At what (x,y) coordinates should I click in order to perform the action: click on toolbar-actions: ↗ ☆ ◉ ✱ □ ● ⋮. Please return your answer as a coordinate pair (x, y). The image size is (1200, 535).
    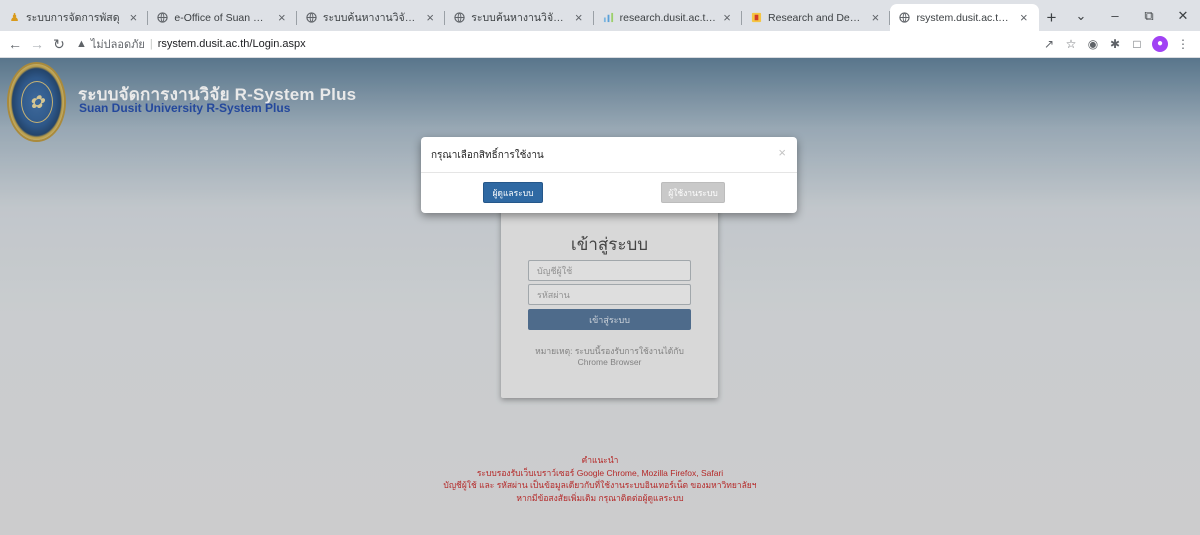
    Looking at the image, I should click on (1119, 44).